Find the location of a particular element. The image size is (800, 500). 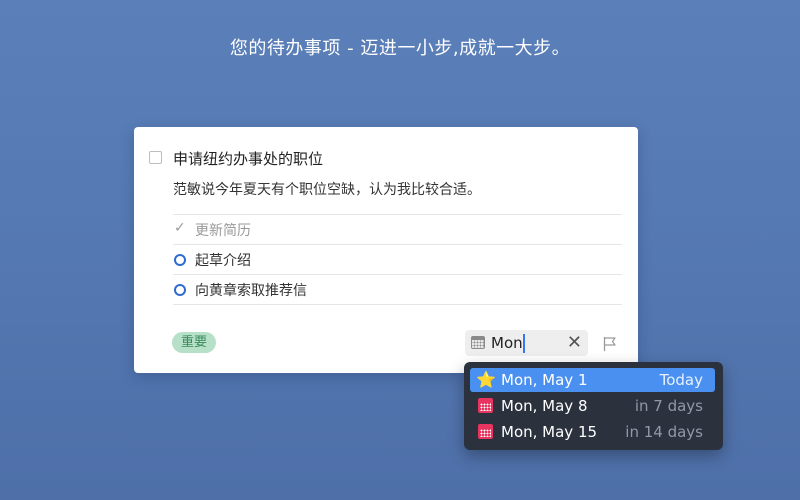

todo-notes: 范敏说今年夏天有个职位空缺，认为我比较合适。 is located at coordinates (327, 189).